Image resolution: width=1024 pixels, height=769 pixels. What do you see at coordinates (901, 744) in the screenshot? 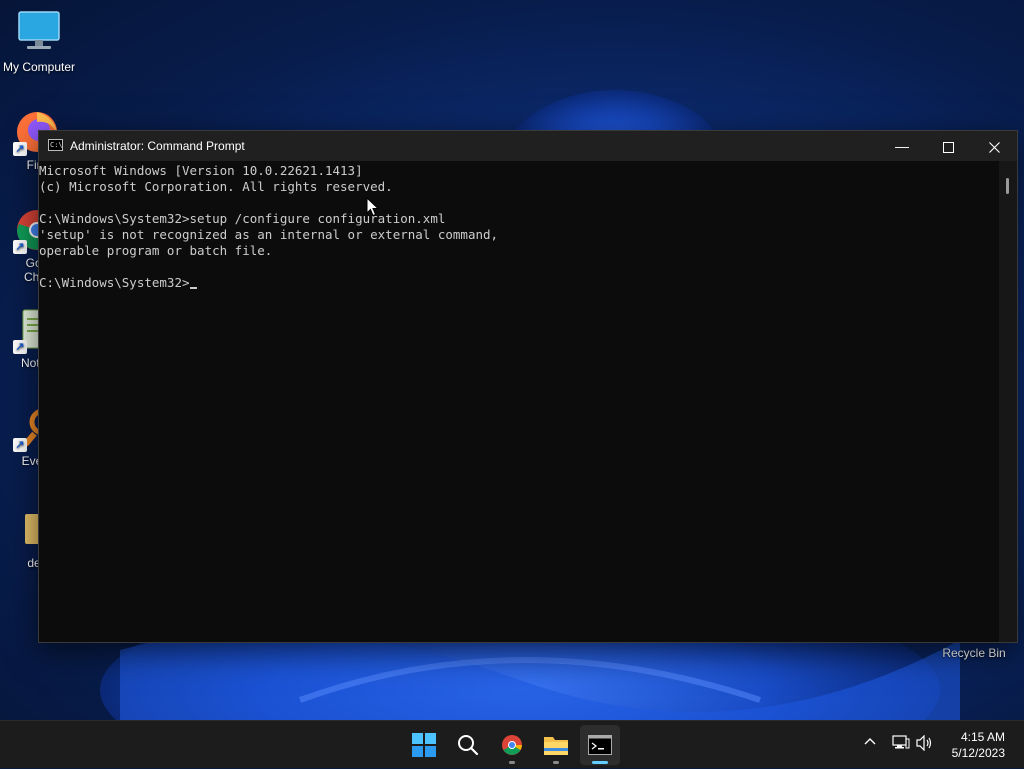
I see `network-icon` at bounding box center [901, 744].